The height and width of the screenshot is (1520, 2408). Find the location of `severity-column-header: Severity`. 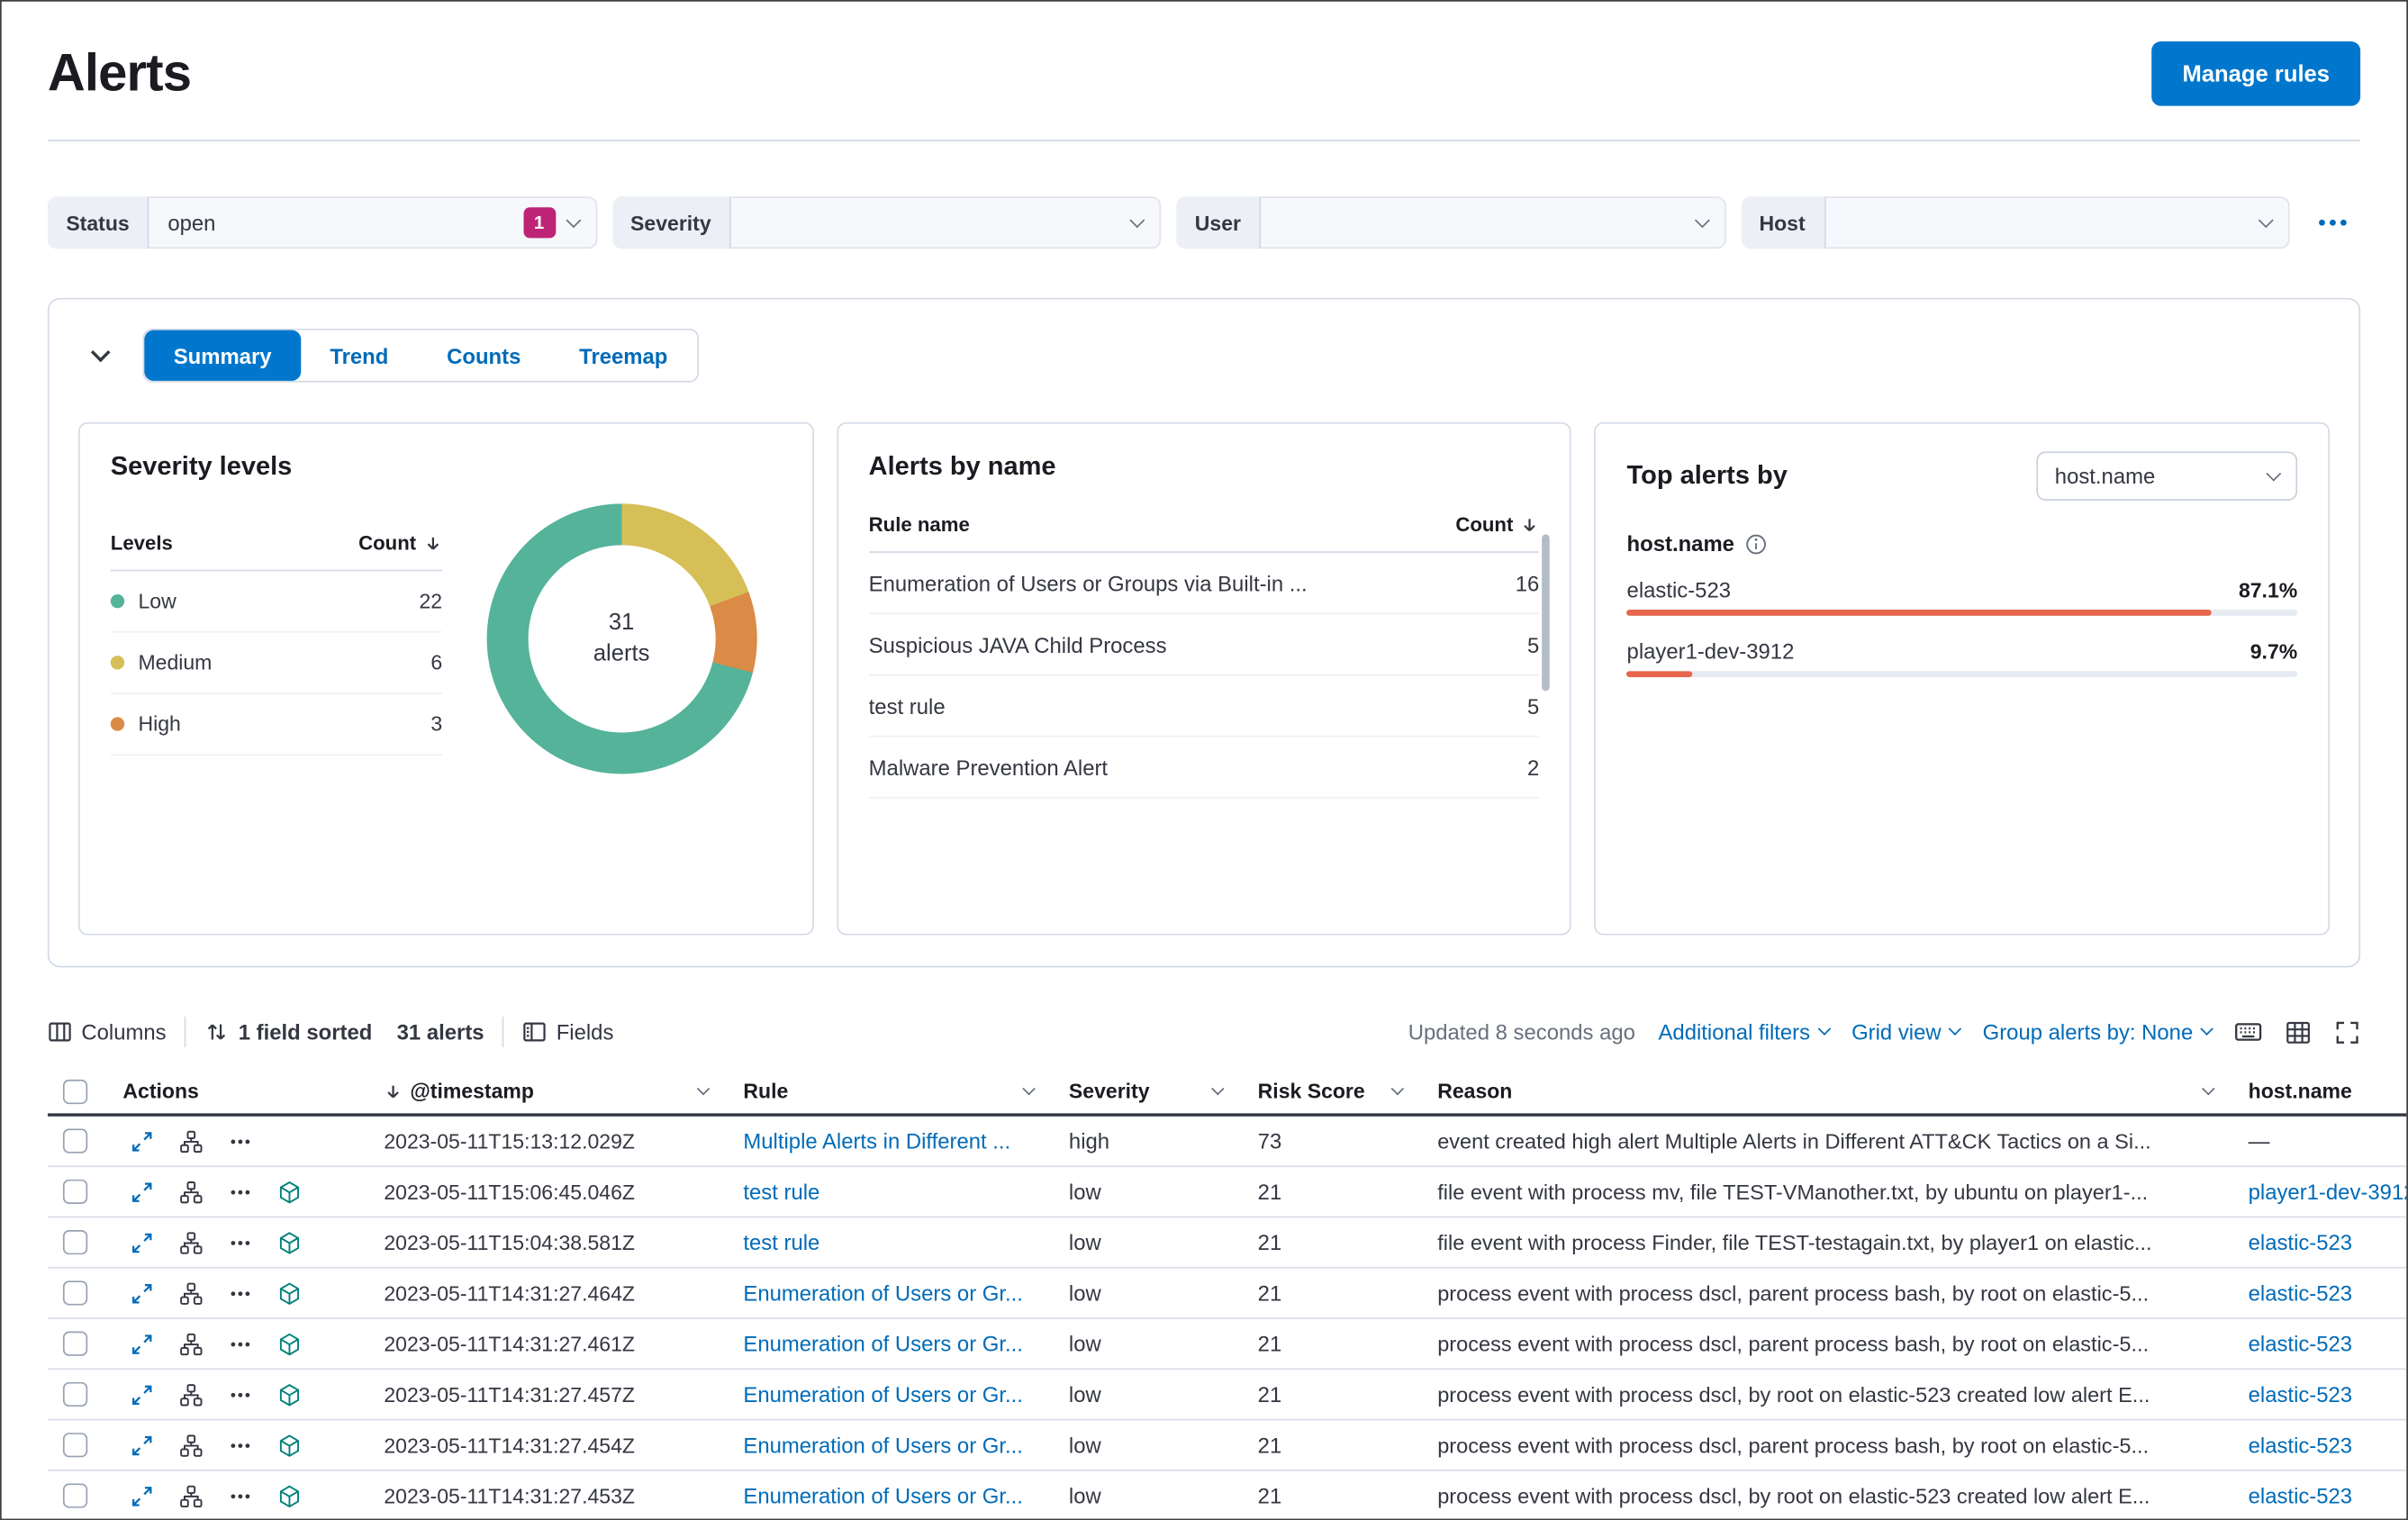

severity-column-header: Severity is located at coordinates (1143, 1091).